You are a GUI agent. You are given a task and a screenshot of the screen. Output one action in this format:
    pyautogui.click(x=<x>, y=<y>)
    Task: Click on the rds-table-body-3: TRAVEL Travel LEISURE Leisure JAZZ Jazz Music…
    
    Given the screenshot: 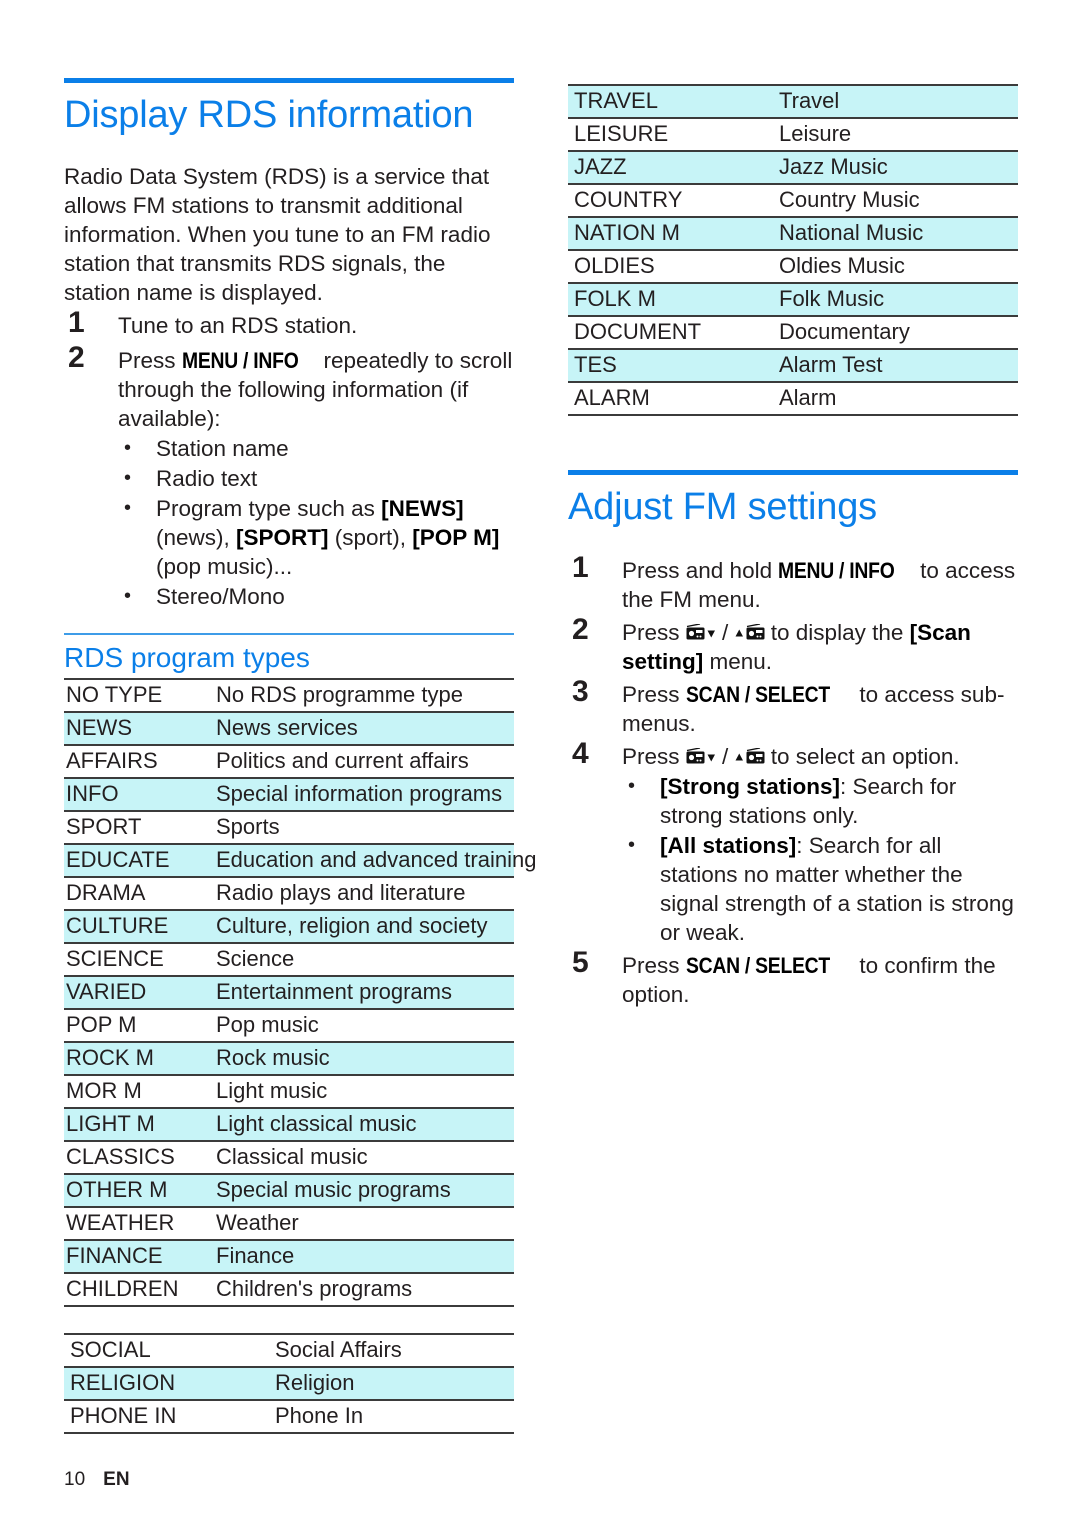 What is the action you would take?
    pyautogui.click(x=793, y=250)
    